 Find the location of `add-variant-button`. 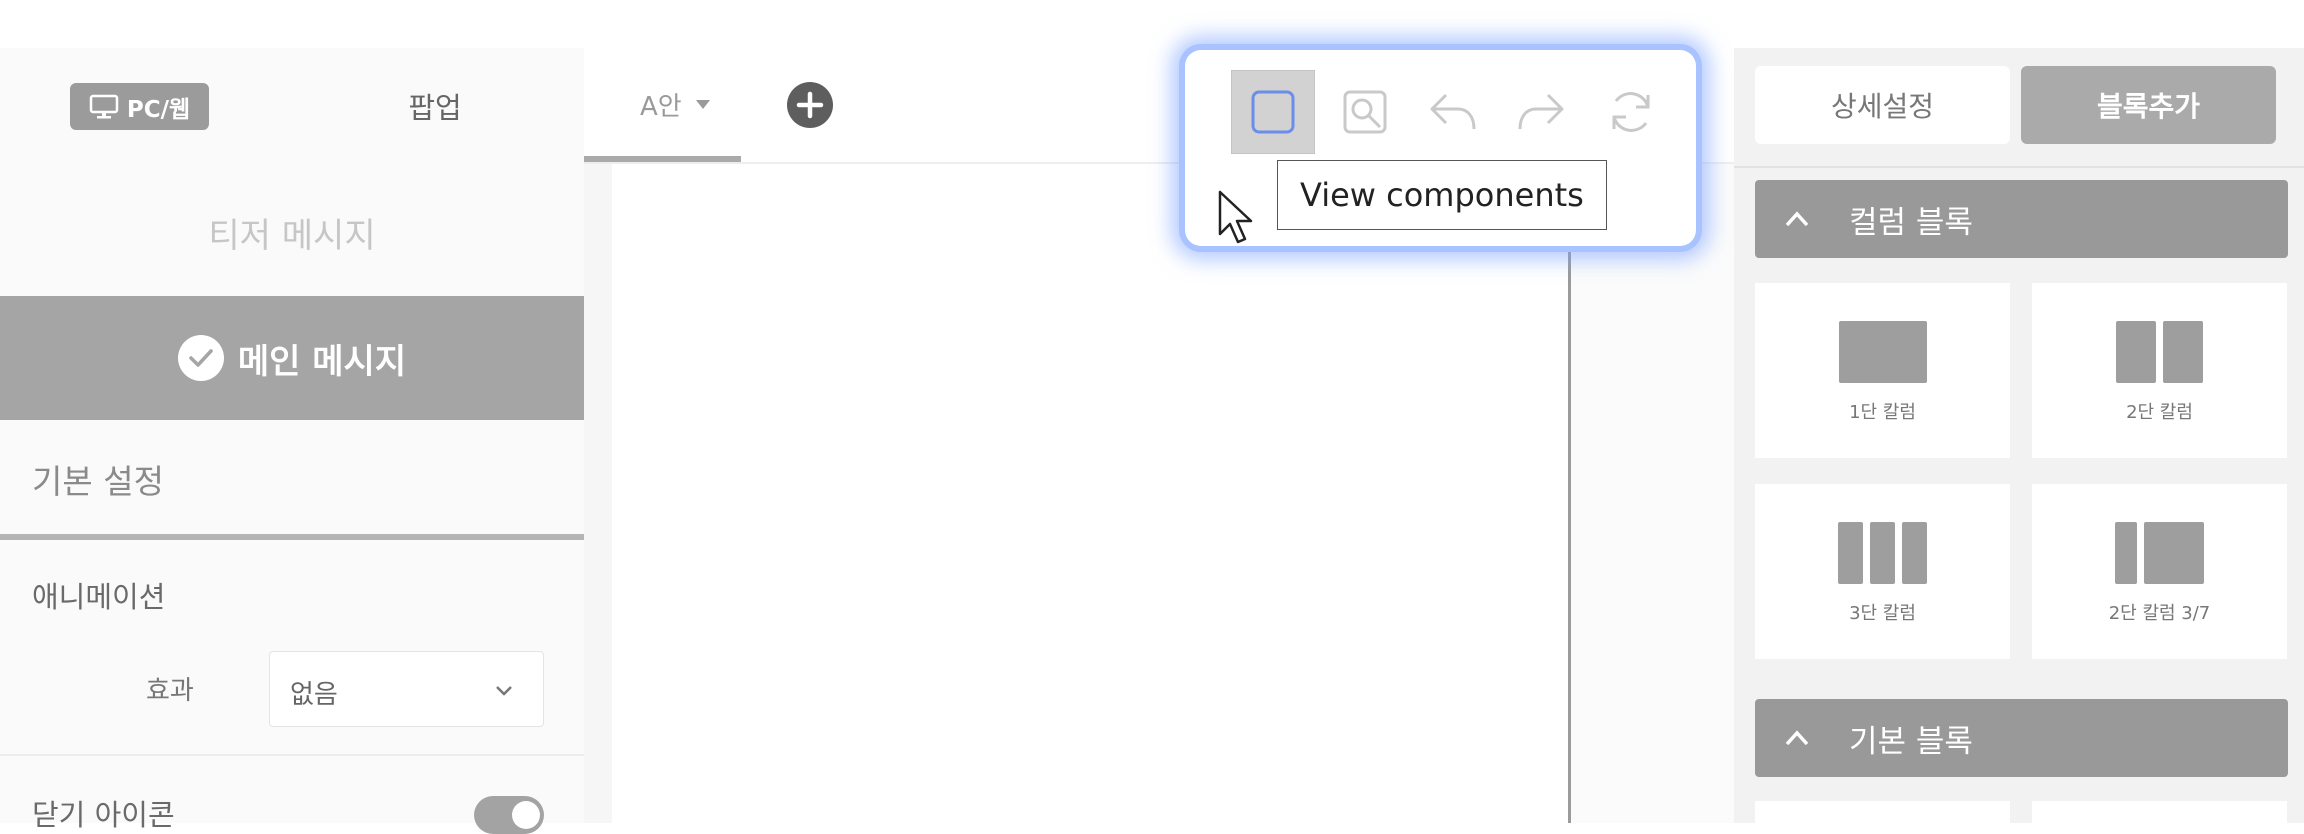

add-variant-button is located at coordinates (810, 105).